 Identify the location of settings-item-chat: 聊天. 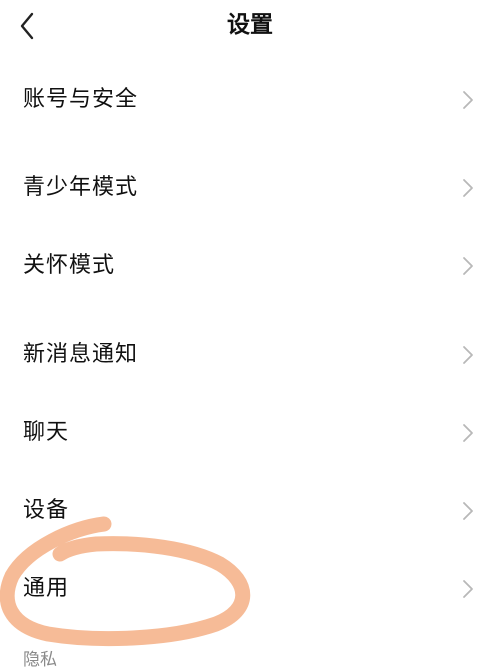
(250, 433).